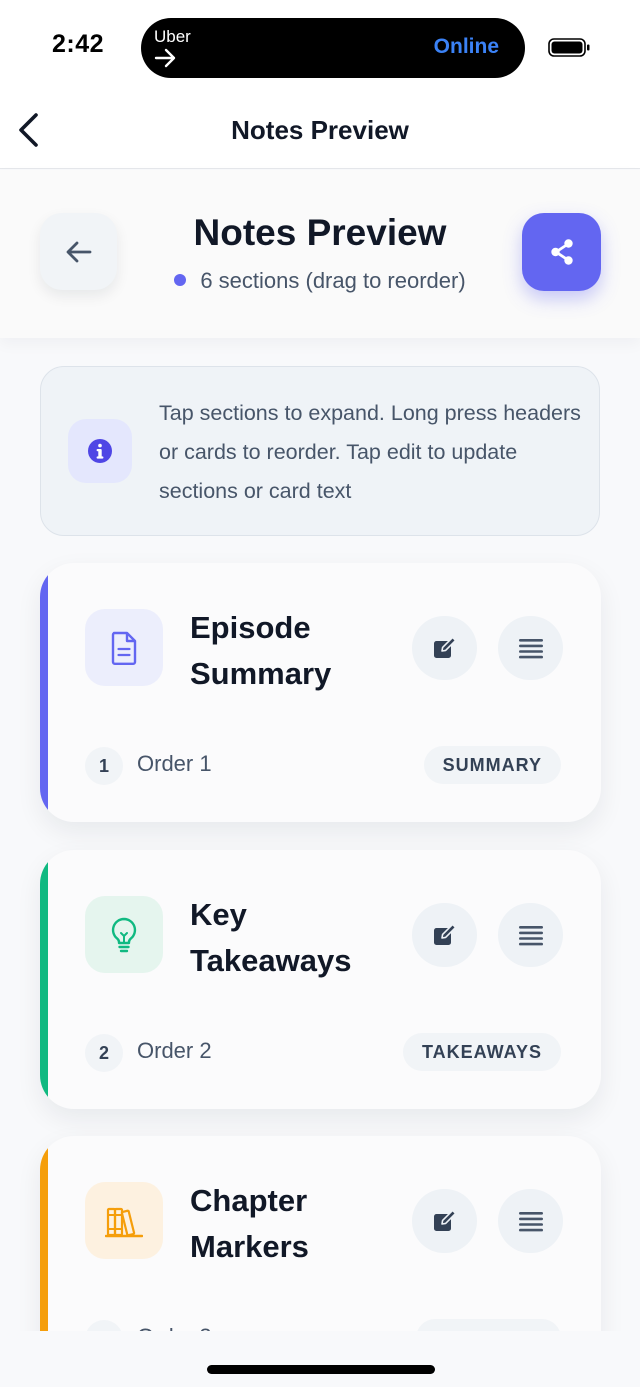 The image size is (640, 1387). Describe the element at coordinates (492, 765) in the screenshot. I see `section-type-tag: SUMMARY` at that location.